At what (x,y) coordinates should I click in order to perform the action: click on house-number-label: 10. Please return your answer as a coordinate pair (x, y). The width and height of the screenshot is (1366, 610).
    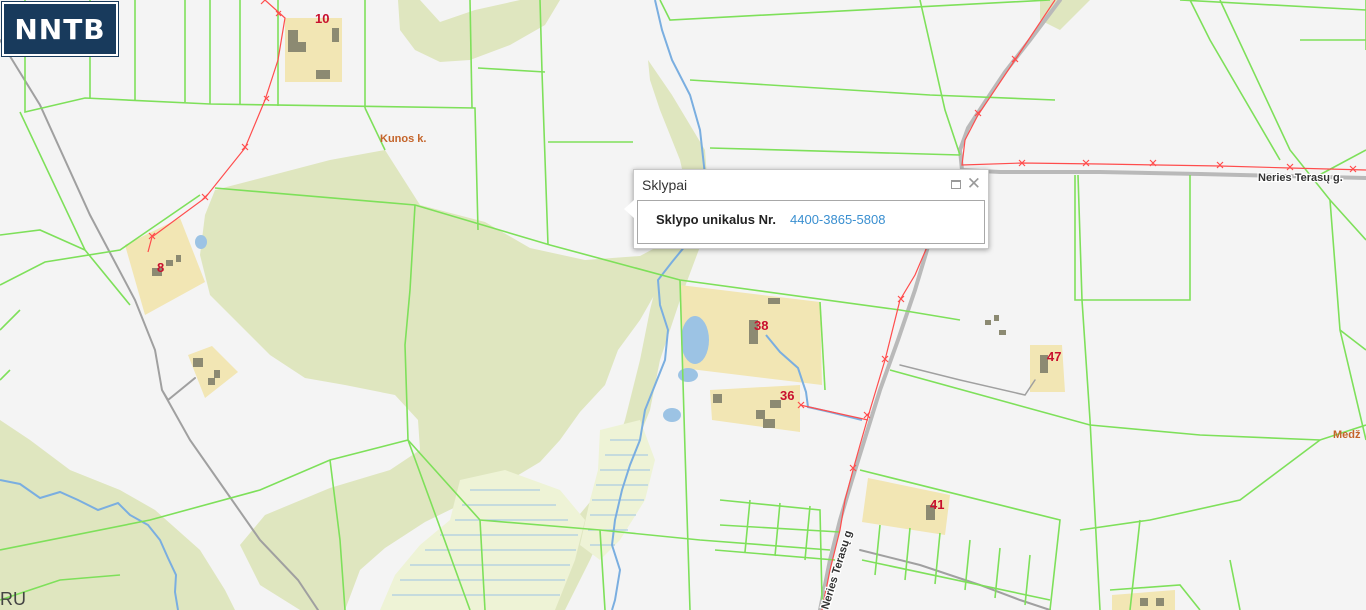
    Looking at the image, I should click on (322, 18).